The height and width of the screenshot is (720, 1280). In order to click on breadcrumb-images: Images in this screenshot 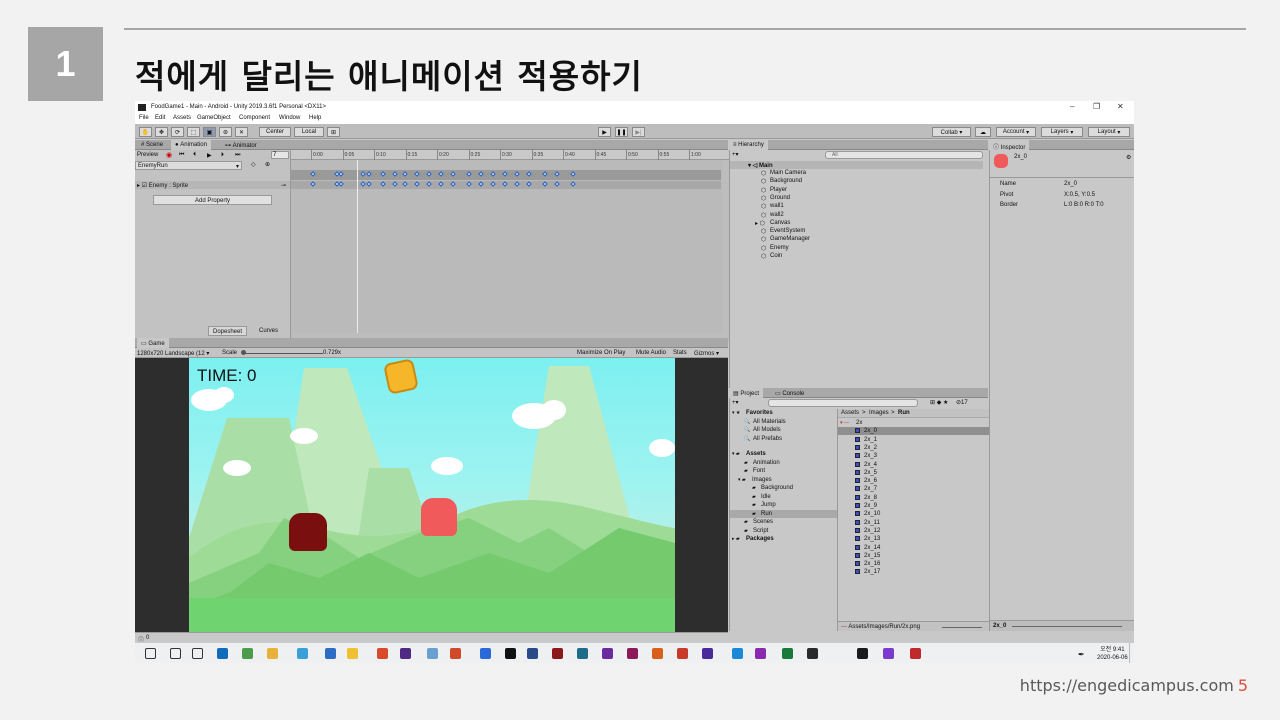, I will do `click(879, 413)`.